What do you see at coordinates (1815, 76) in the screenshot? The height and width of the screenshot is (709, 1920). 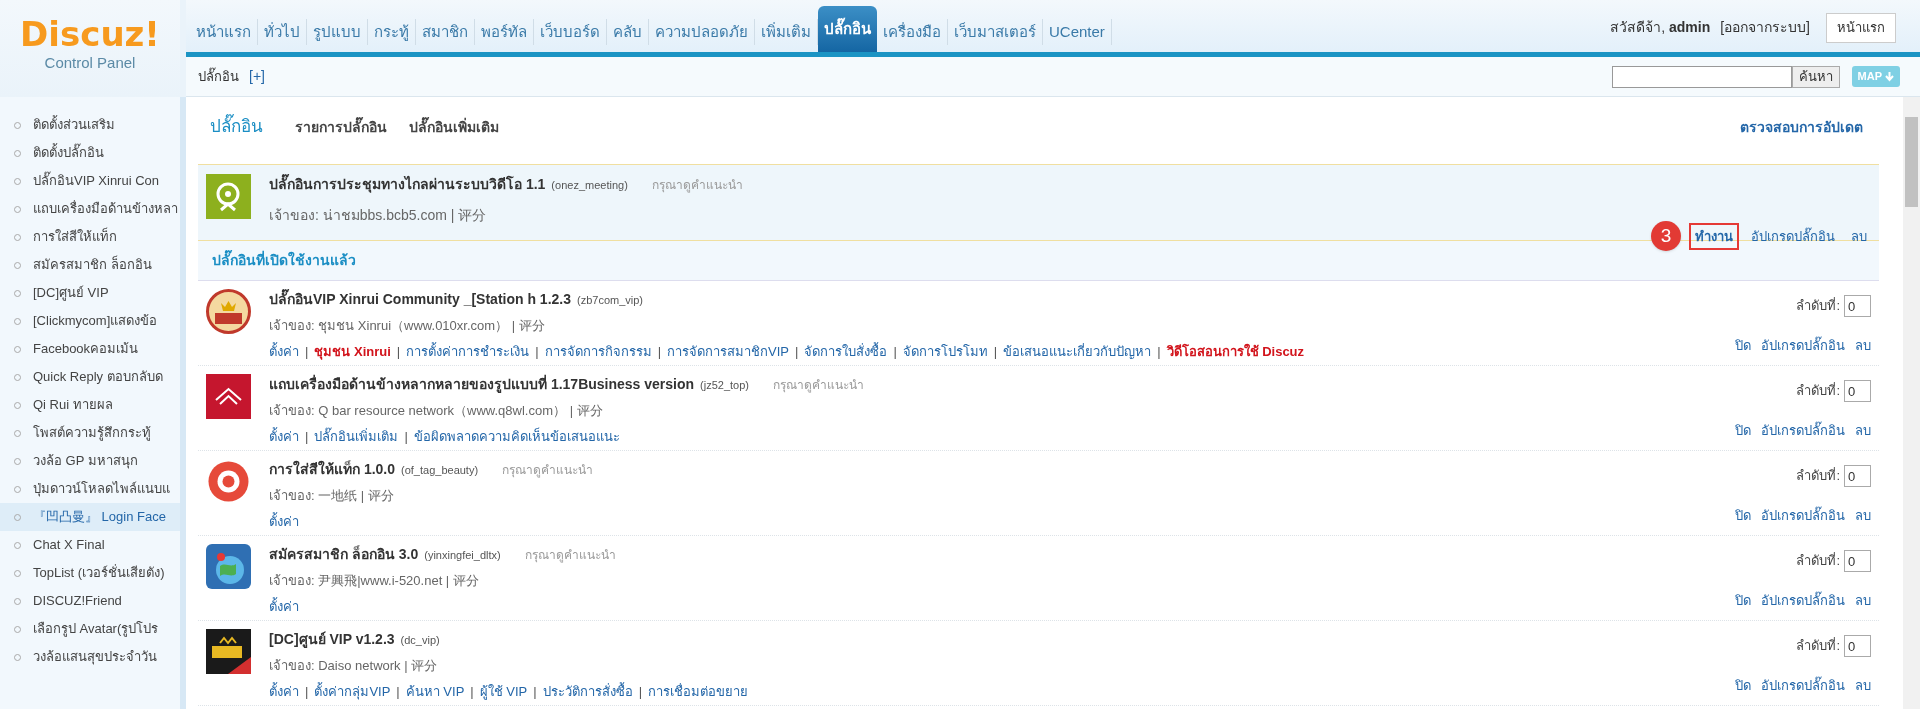 I see `search-button: ค้นหา` at bounding box center [1815, 76].